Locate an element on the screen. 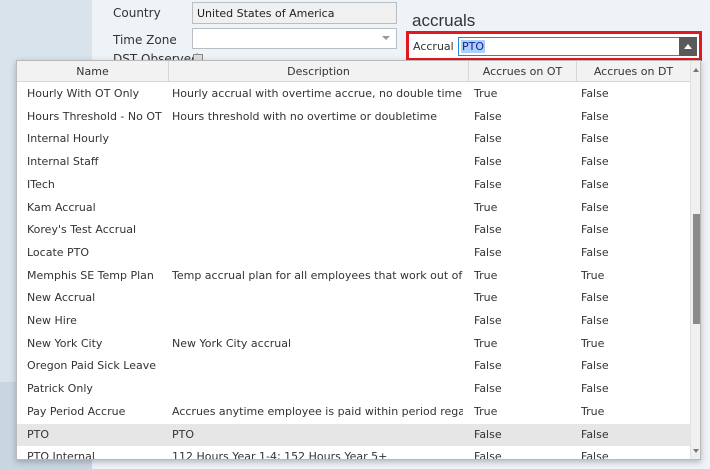 The width and height of the screenshot is (710, 469). table-row: Korey's Test Accrual False False is located at coordinates (353, 230).